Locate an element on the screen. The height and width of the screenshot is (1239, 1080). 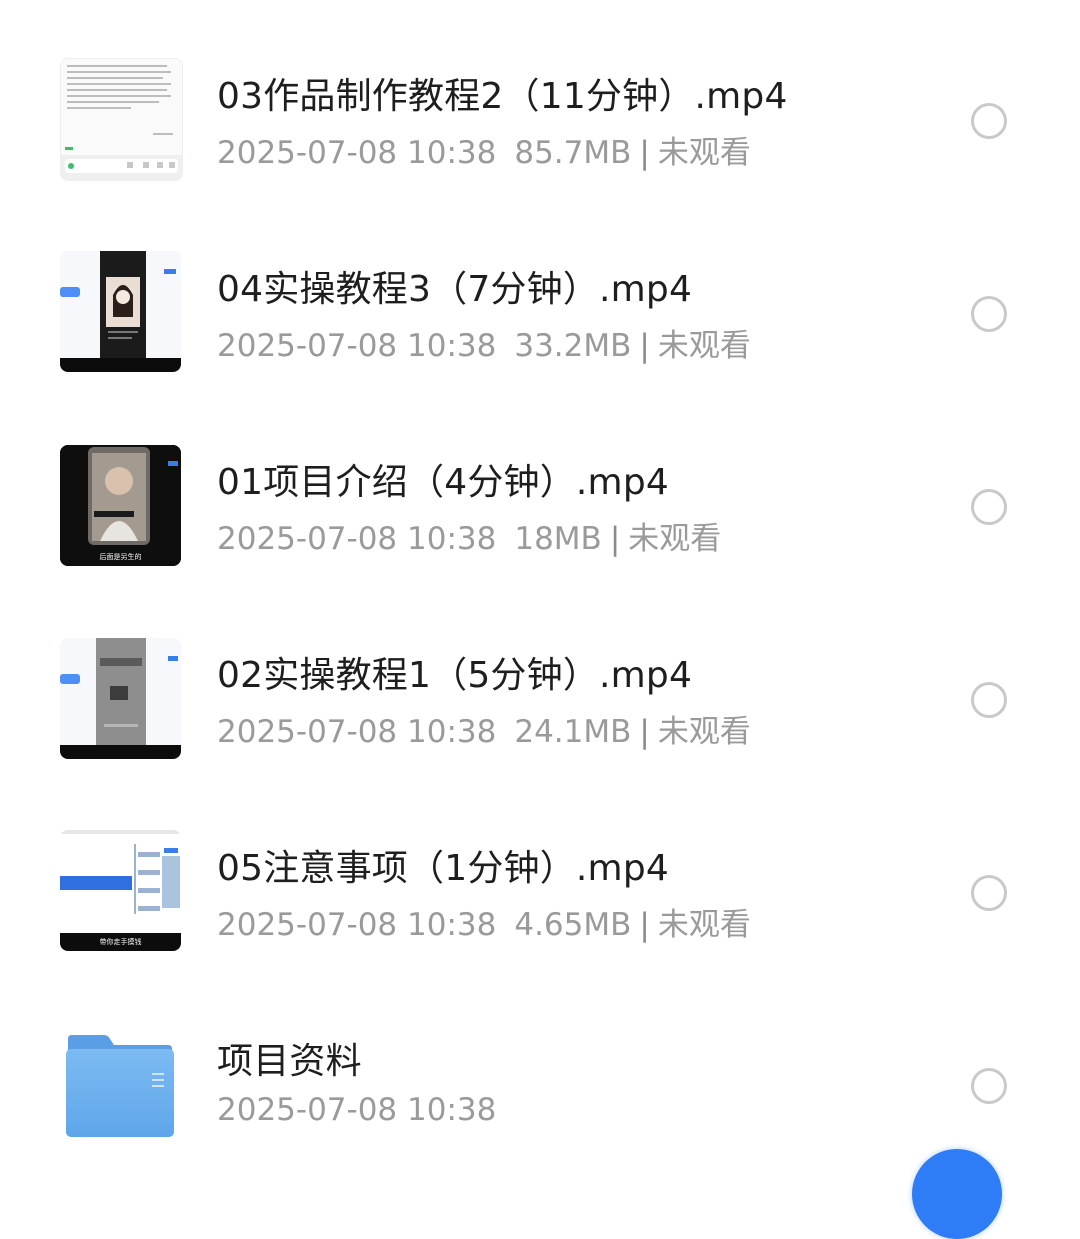
video-thumbnail-screen-icon: 带你走手摸钱 is located at coordinates (120, 890).